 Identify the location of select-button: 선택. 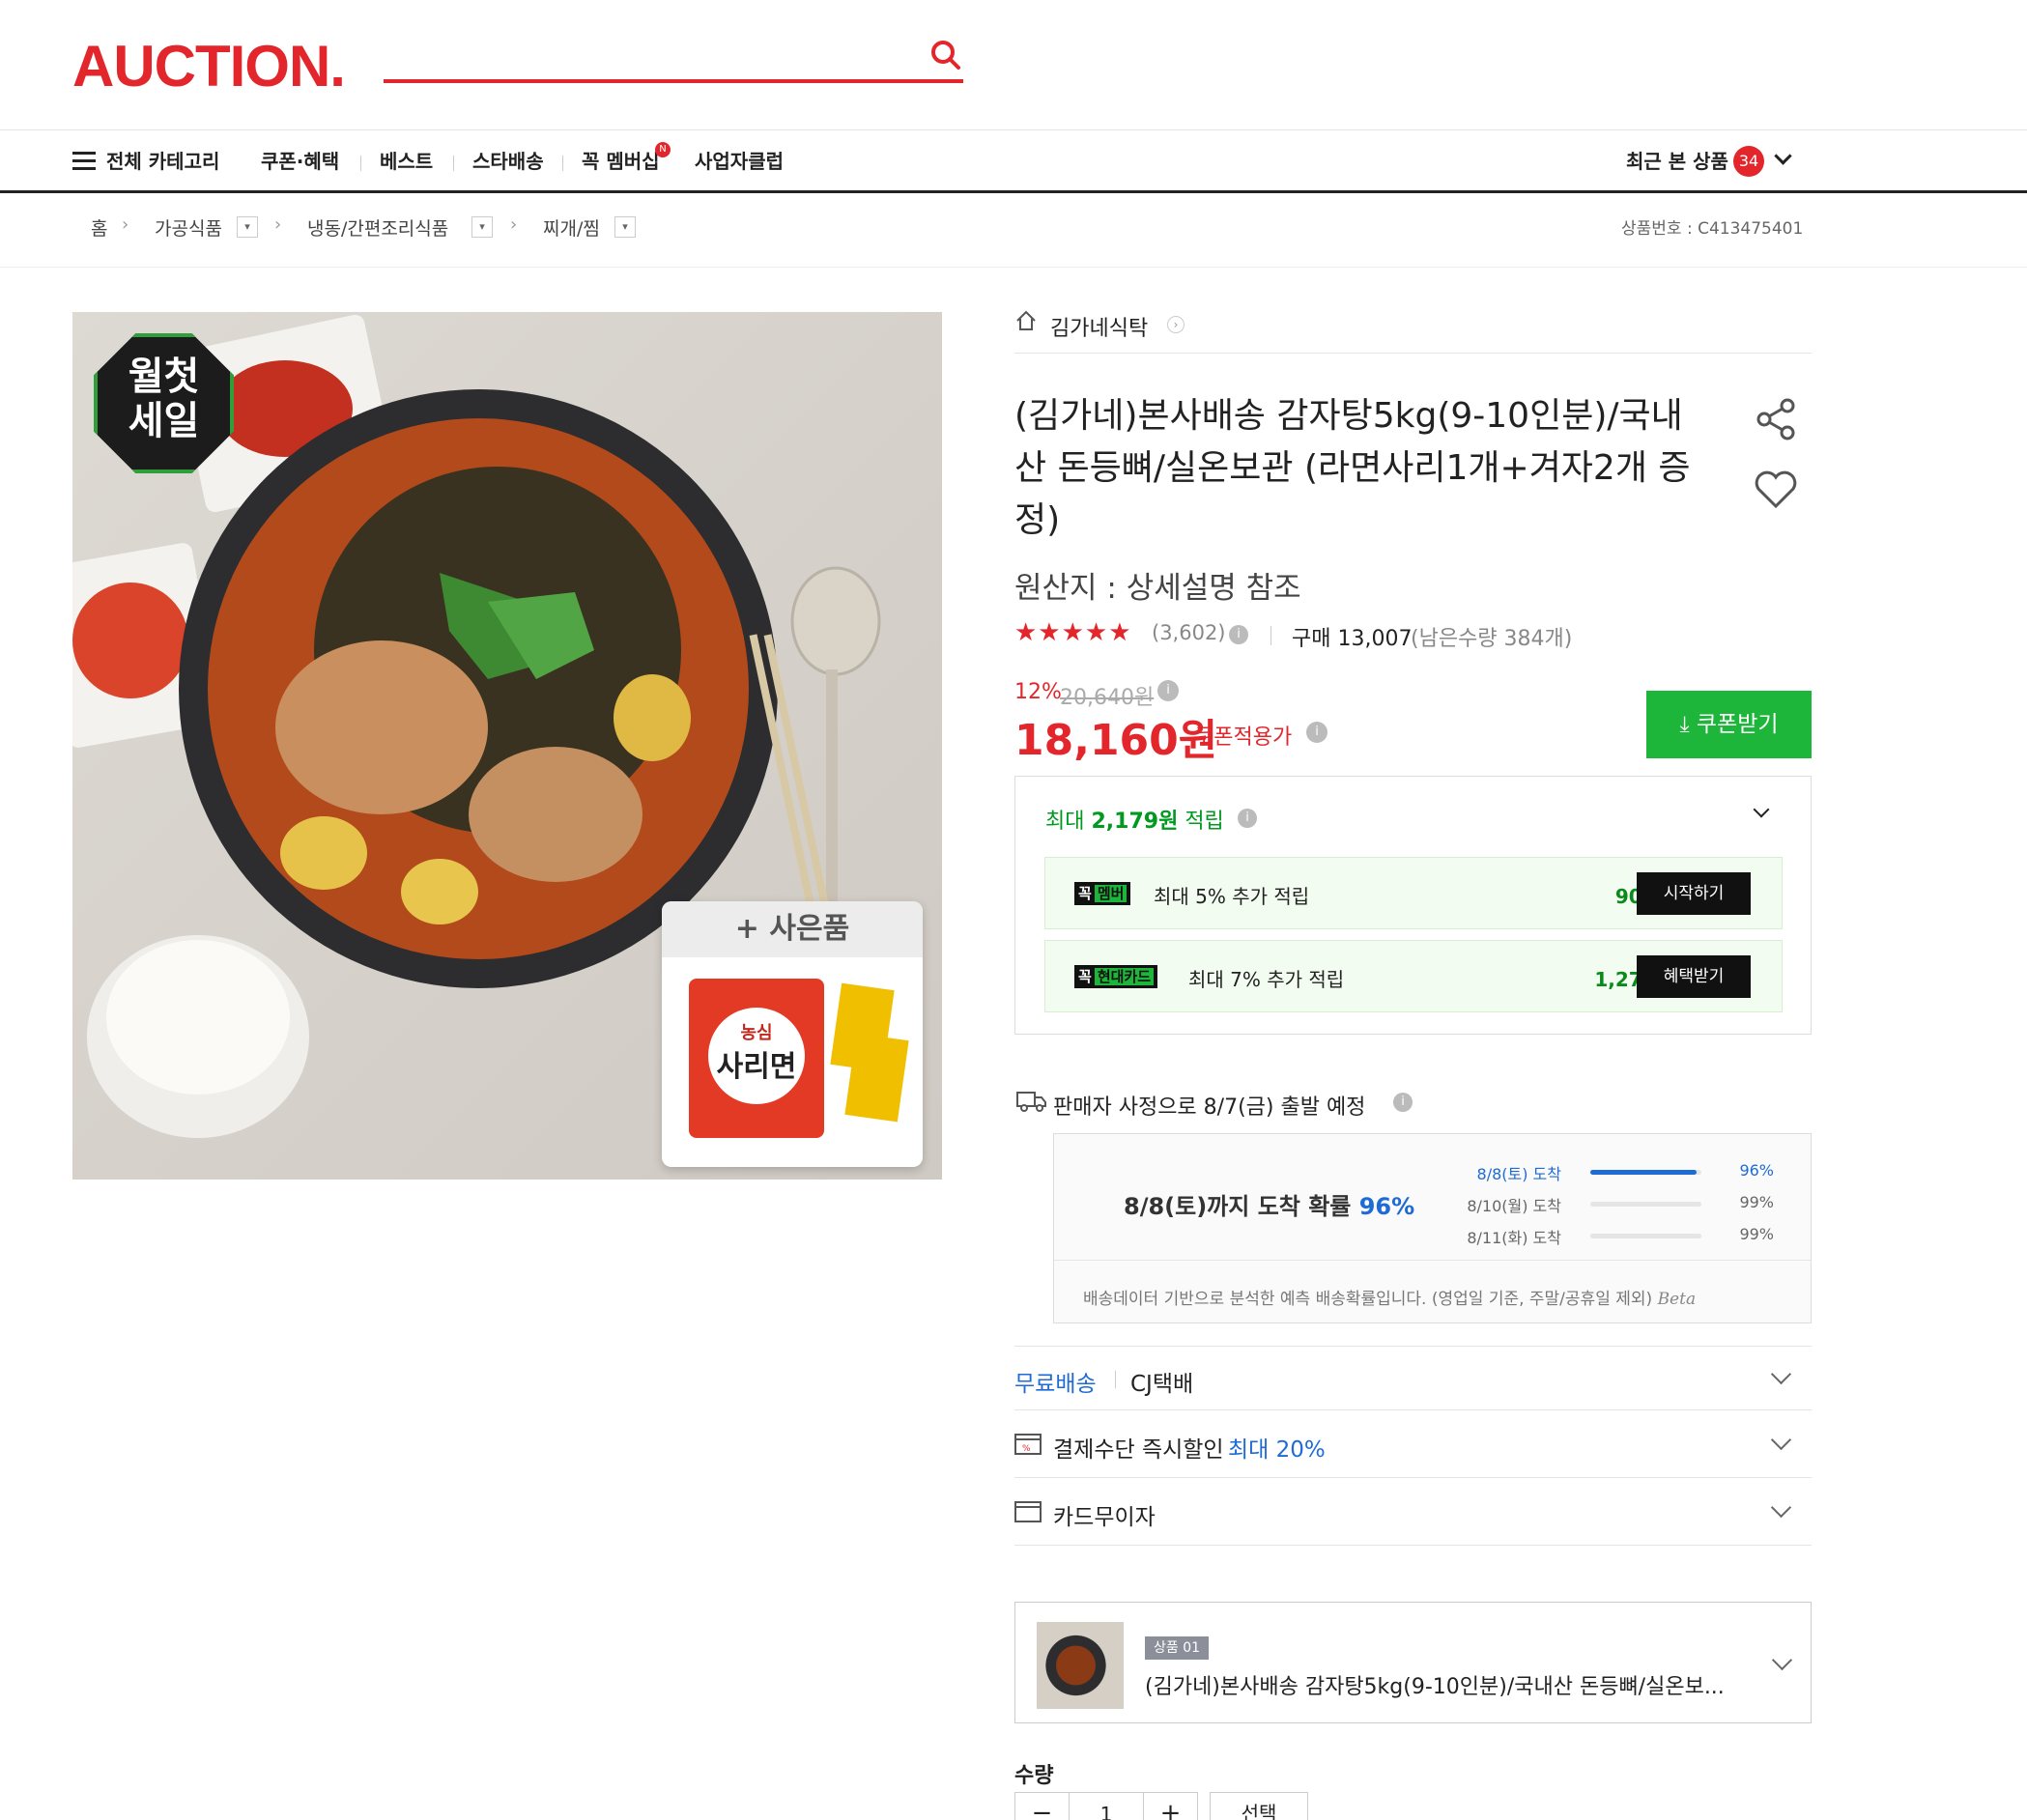
(1259, 1806).